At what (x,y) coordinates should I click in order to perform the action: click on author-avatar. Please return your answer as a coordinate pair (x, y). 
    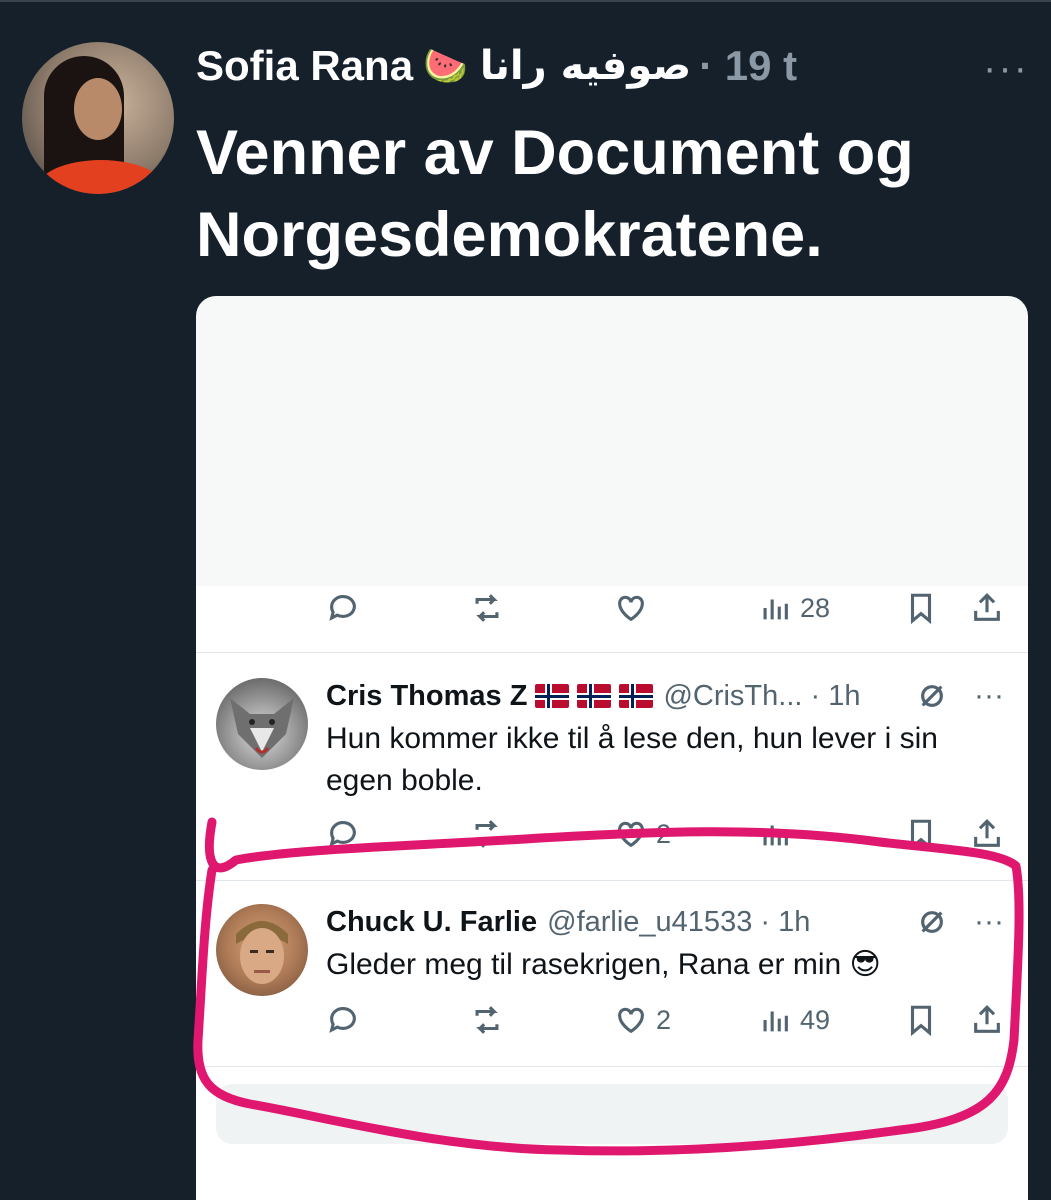
    Looking at the image, I should click on (98, 118).